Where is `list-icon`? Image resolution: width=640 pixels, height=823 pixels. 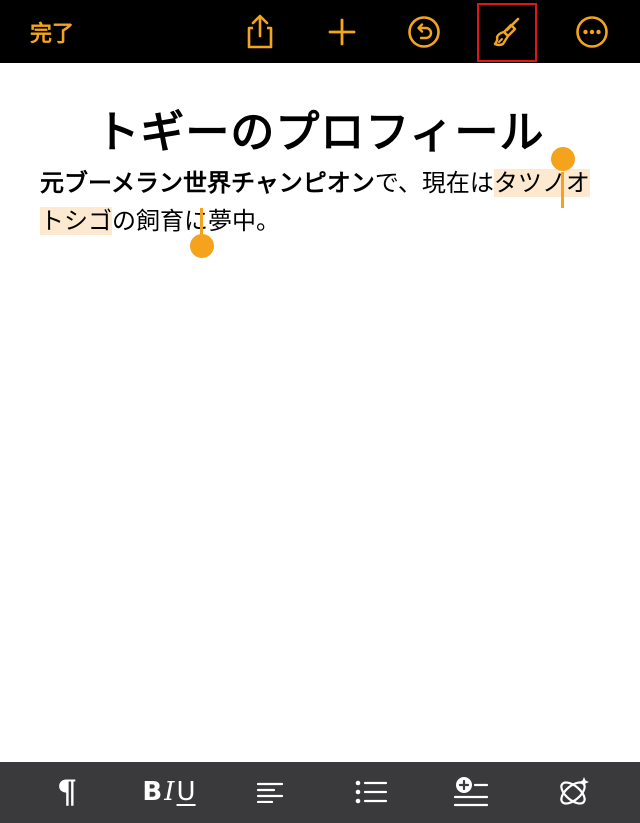 list-icon is located at coordinates (371, 792).